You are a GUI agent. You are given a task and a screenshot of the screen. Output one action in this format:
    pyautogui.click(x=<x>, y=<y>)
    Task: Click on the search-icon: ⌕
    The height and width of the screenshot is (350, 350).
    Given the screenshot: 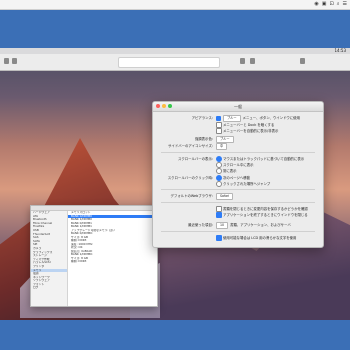 What is the action you would take?
    pyautogui.click(x=338, y=4)
    